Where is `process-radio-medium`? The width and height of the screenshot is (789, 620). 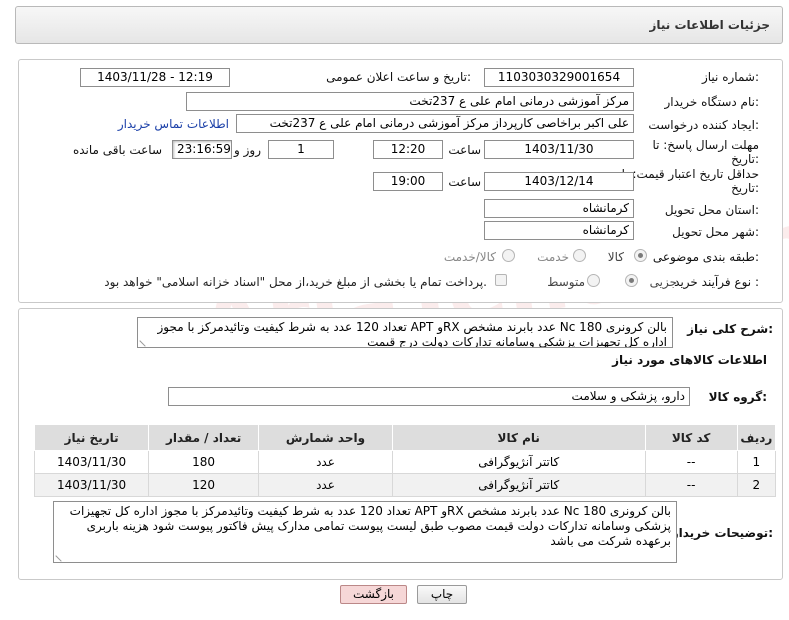 process-radio-medium is located at coordinates (593, 280).